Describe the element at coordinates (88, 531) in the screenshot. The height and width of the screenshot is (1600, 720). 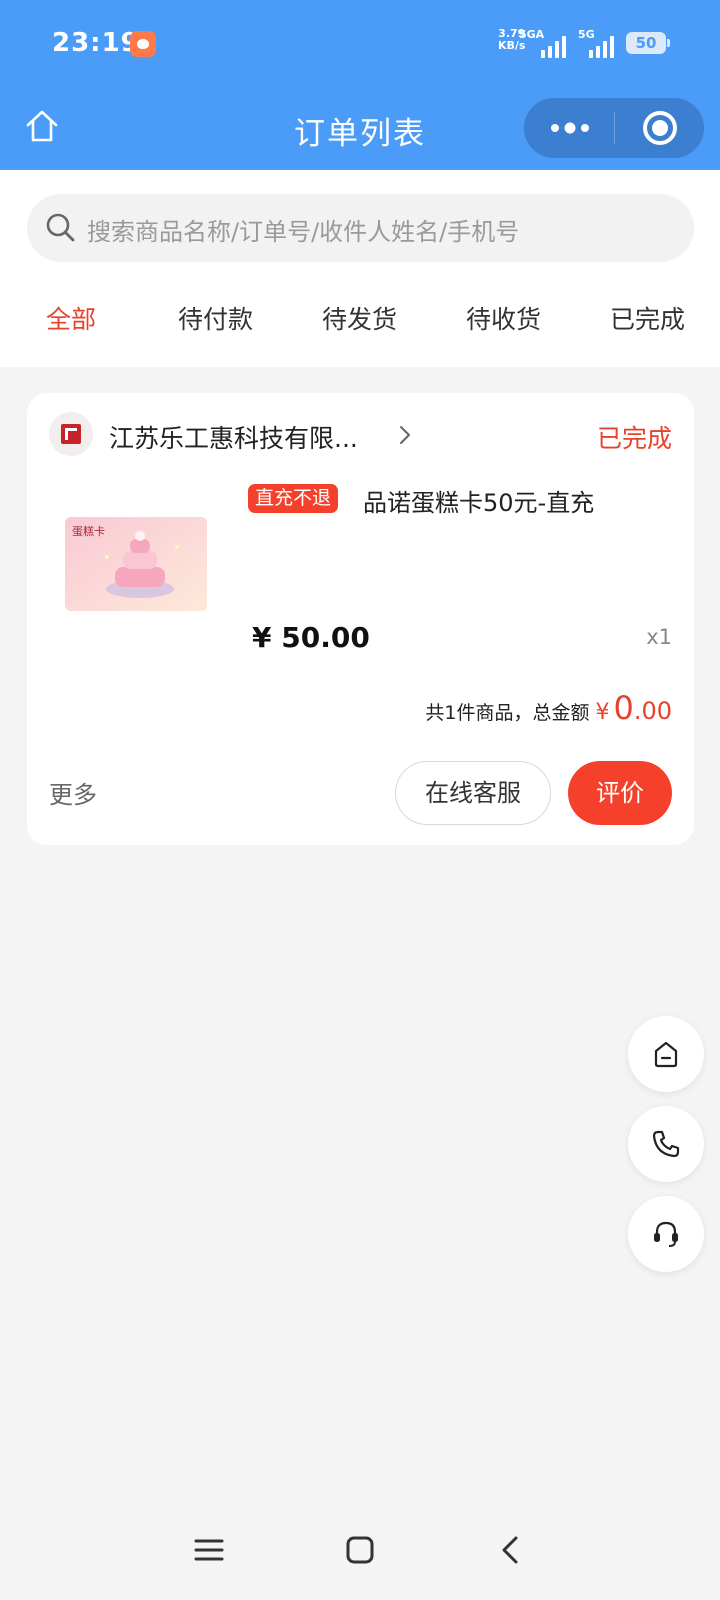
I see `product-image-label: 蛋糕卡` at that location.